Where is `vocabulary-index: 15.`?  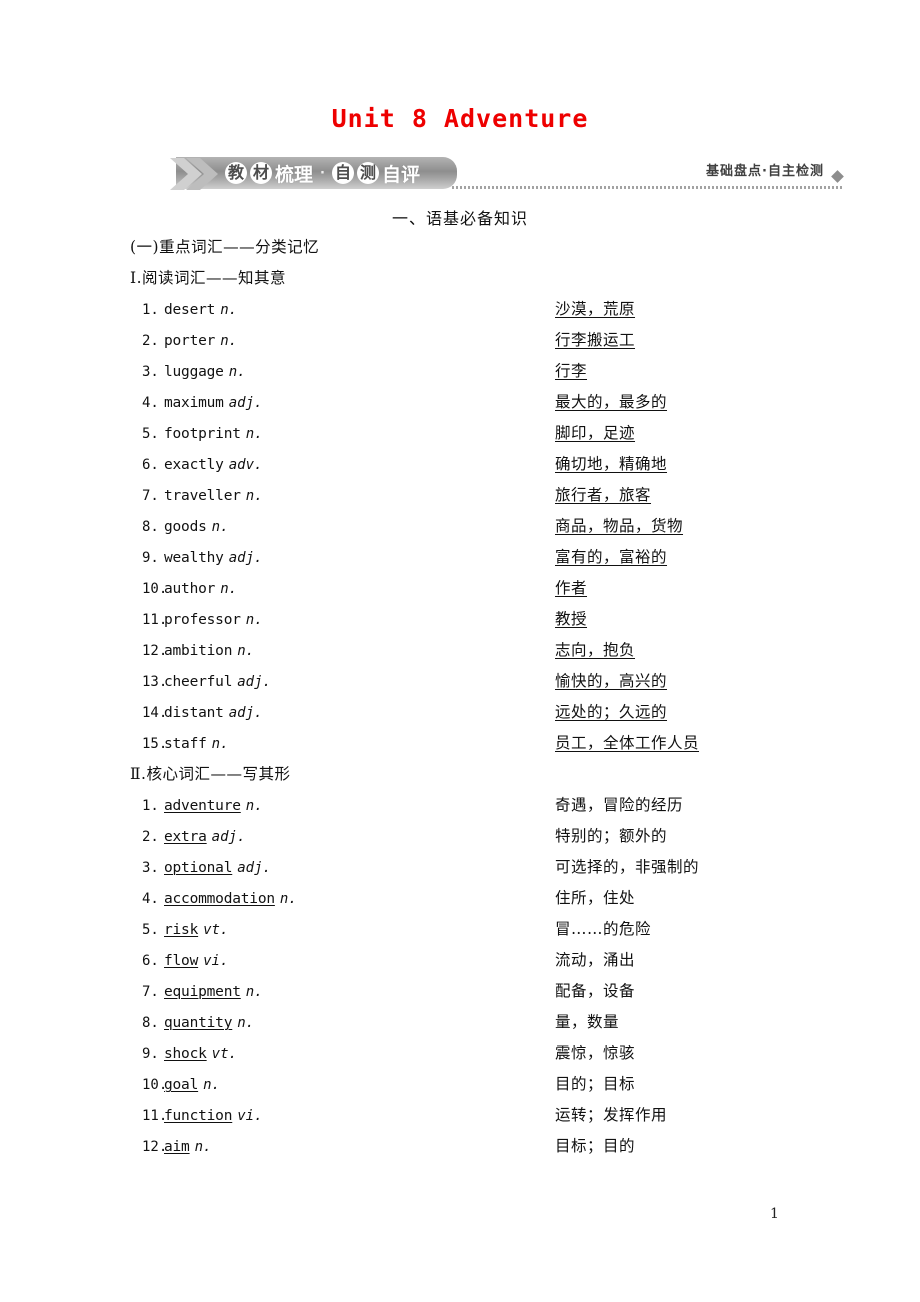
vocabulary-index: 15. is located at coordinates (155, 744).